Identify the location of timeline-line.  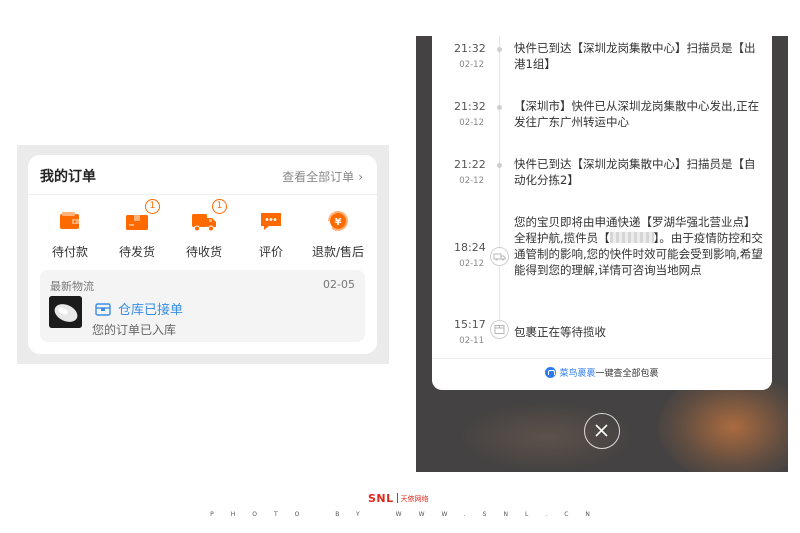
(499, 186).